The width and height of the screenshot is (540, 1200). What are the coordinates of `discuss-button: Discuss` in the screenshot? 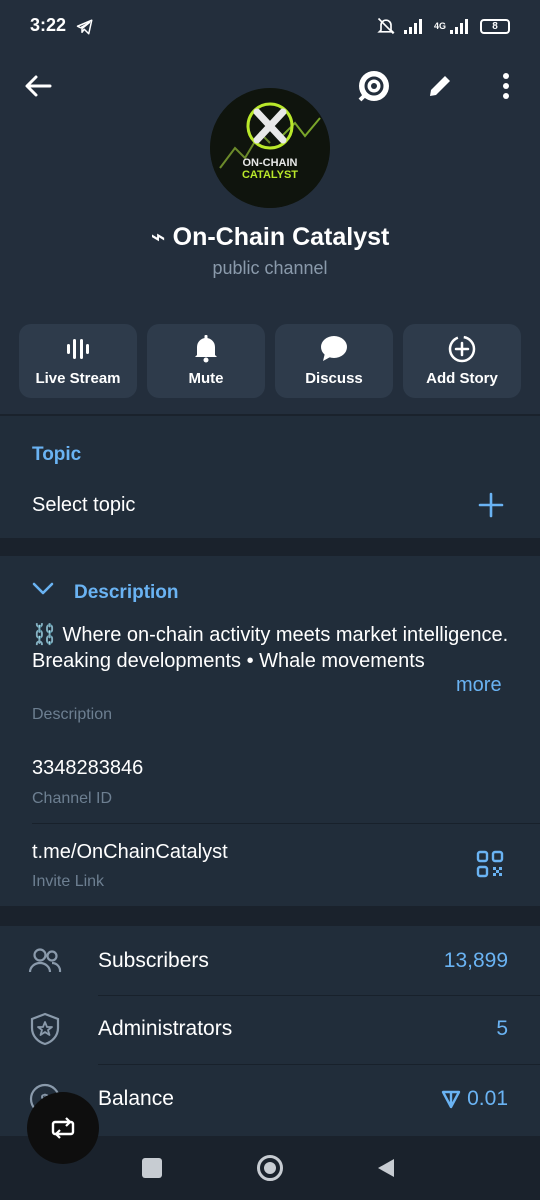 It's located at (334, 361).